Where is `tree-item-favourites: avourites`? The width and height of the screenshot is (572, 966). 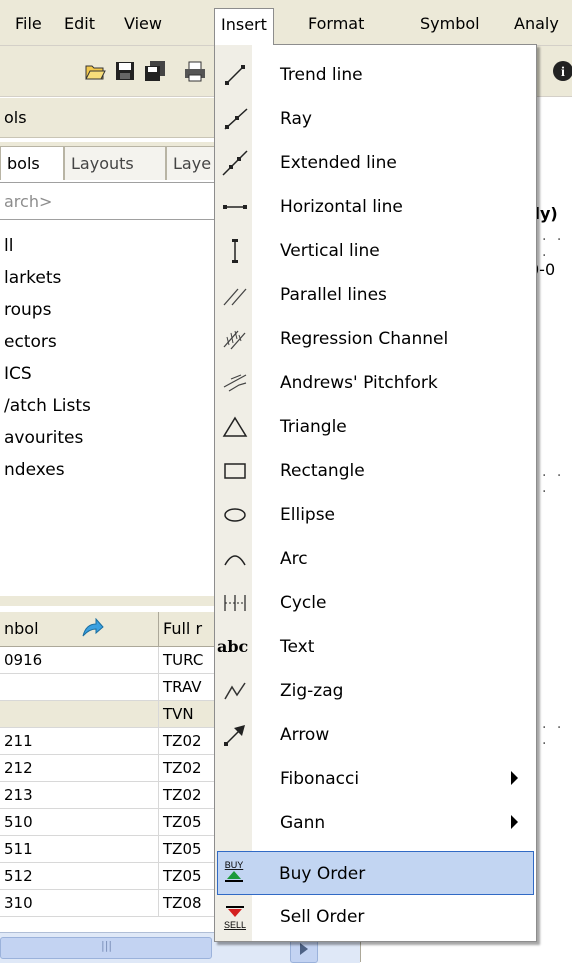 tree-item-favourites: avourites is located at coordinates (106, 438).